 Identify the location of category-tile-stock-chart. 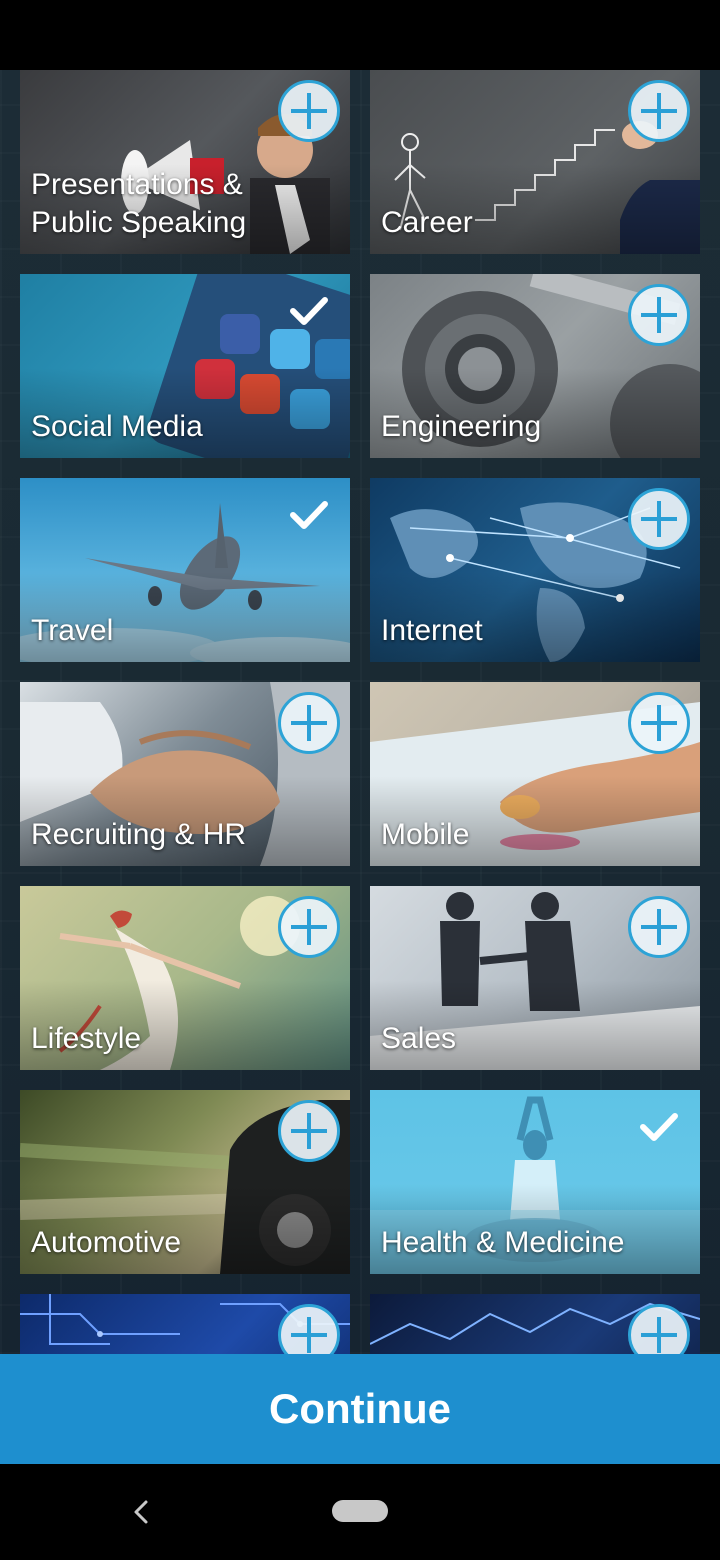
(535, 1324).